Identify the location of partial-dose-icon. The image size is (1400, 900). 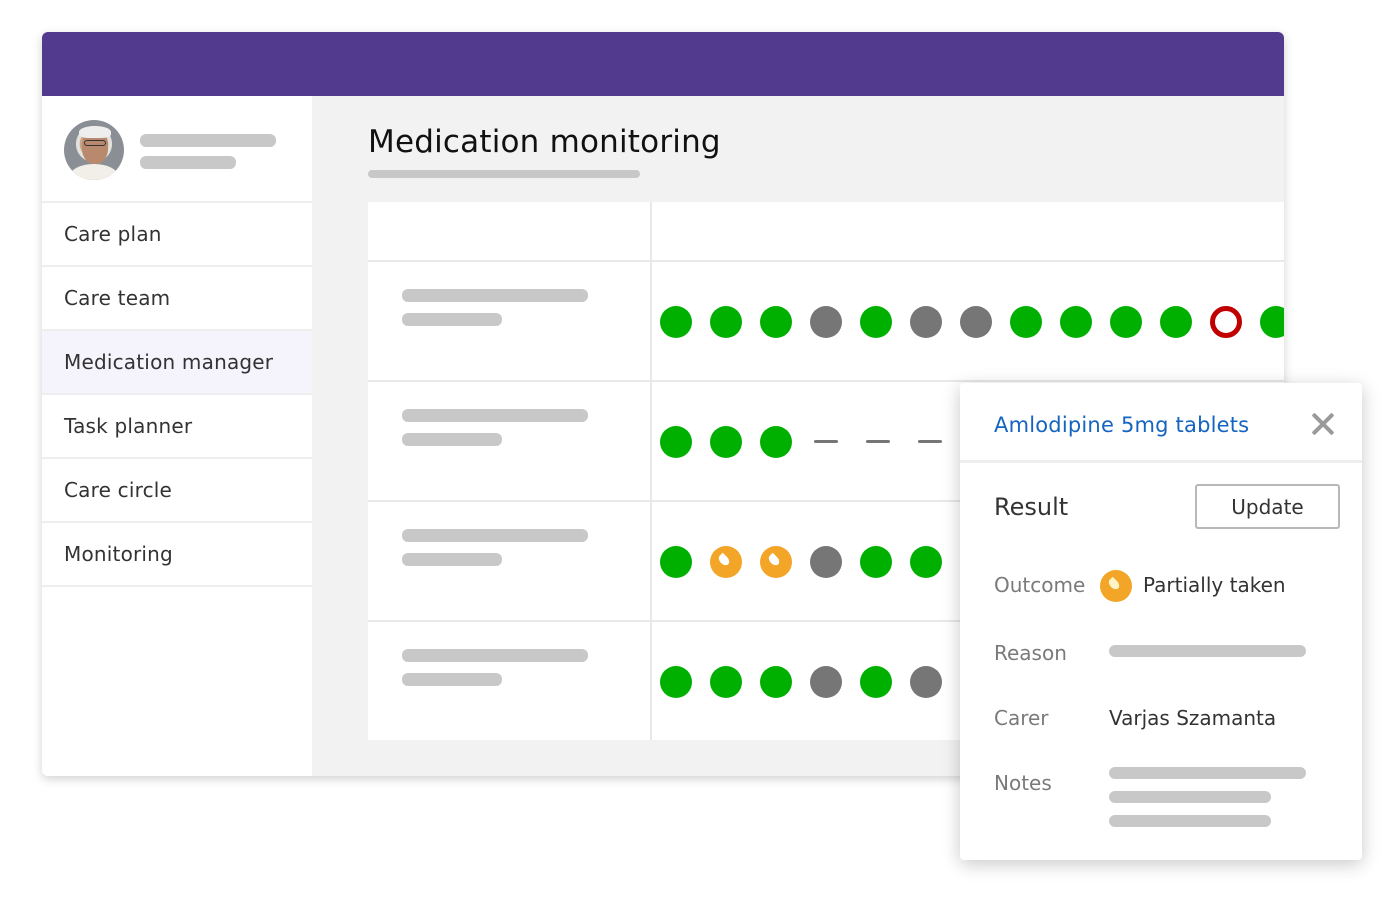
(1116, 586).